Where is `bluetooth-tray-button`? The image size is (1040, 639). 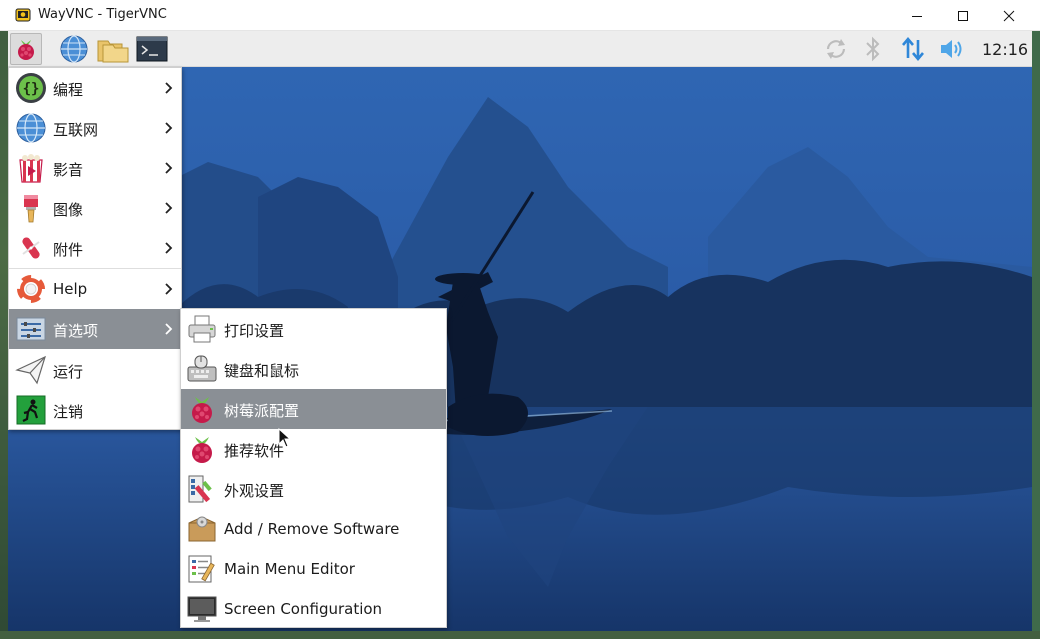 bluetooth-tray-button is located at coordinates (873, 49).